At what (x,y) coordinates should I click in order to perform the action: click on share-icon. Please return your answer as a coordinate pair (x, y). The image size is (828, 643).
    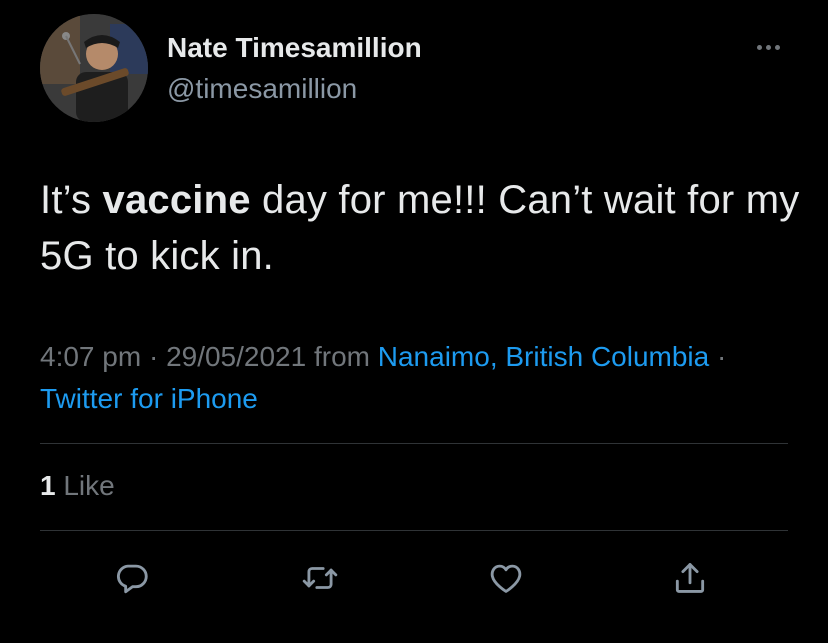
    Looking at the image, I should click on (690, 578).